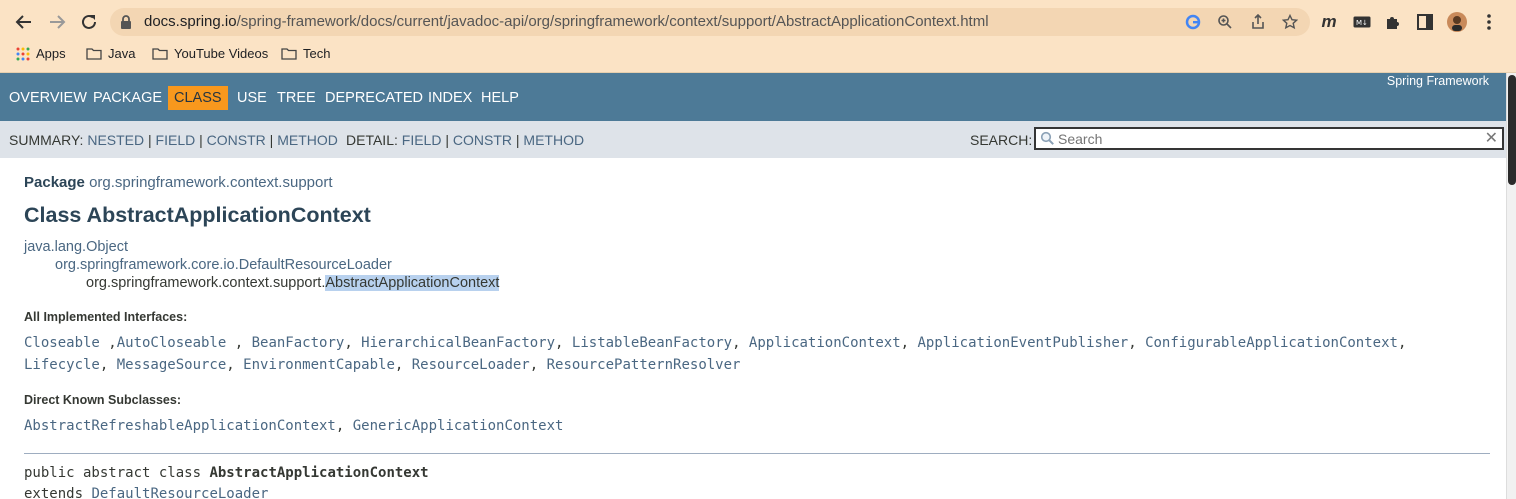 The height and width of the screenshot is (499, 1516). Describe the element at coordinates (1511, 286) in the screenshot. I see `vertical-scrollbar` at that location.